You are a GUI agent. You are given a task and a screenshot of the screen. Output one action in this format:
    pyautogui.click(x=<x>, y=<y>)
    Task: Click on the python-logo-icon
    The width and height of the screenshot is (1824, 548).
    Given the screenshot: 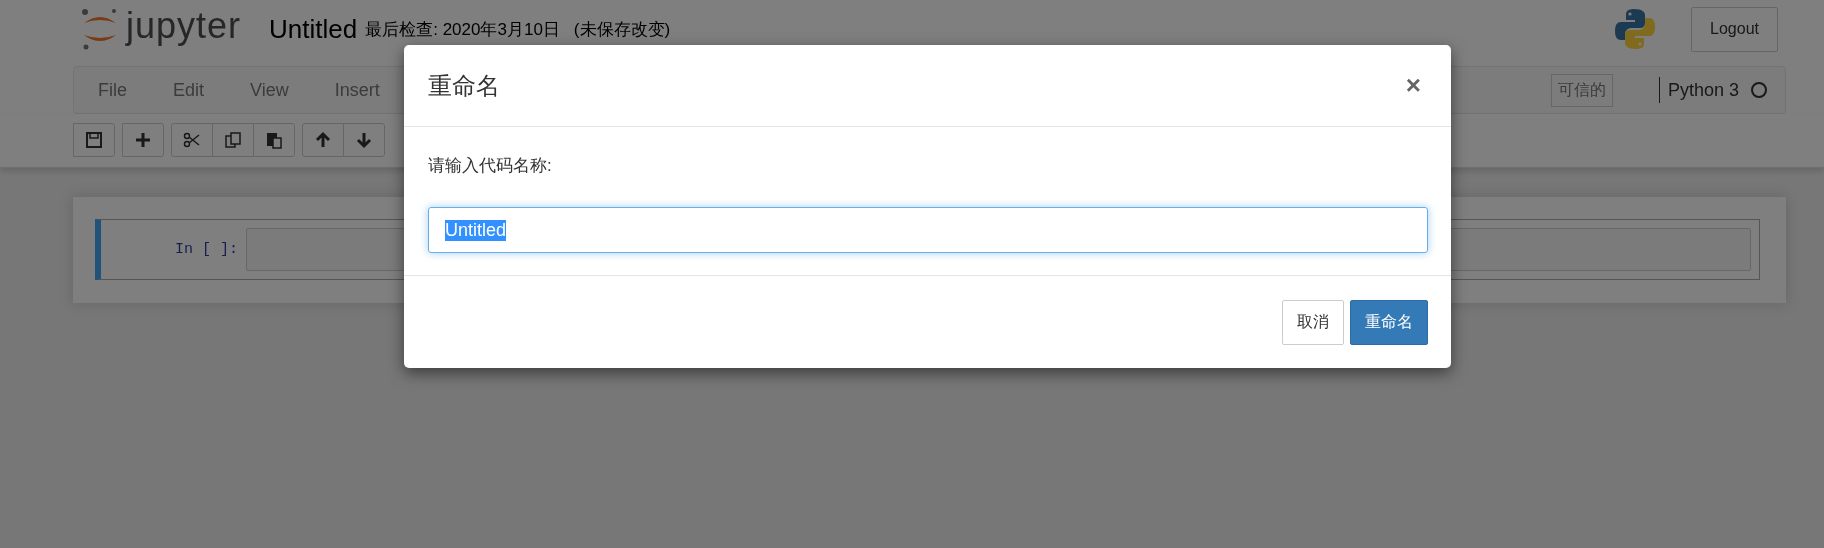 What is the action you would take?
    pyautogui.click(x=1635, y=29)
    